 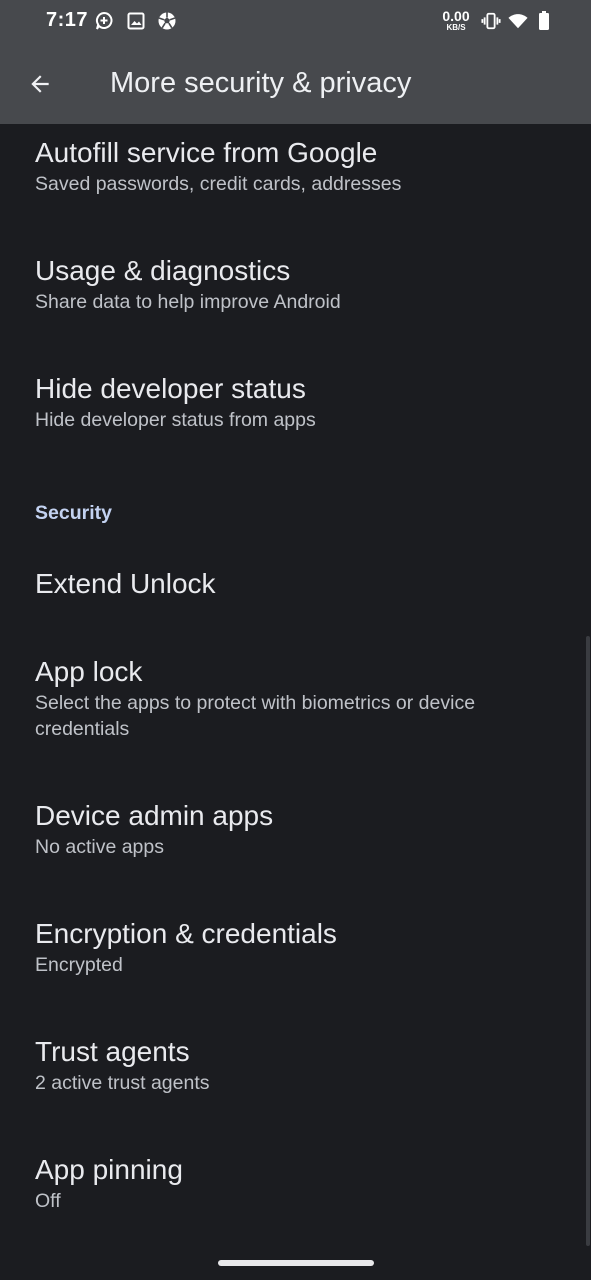 I want to click on pref-summary: Encrypted, so click(x=79, y=965).